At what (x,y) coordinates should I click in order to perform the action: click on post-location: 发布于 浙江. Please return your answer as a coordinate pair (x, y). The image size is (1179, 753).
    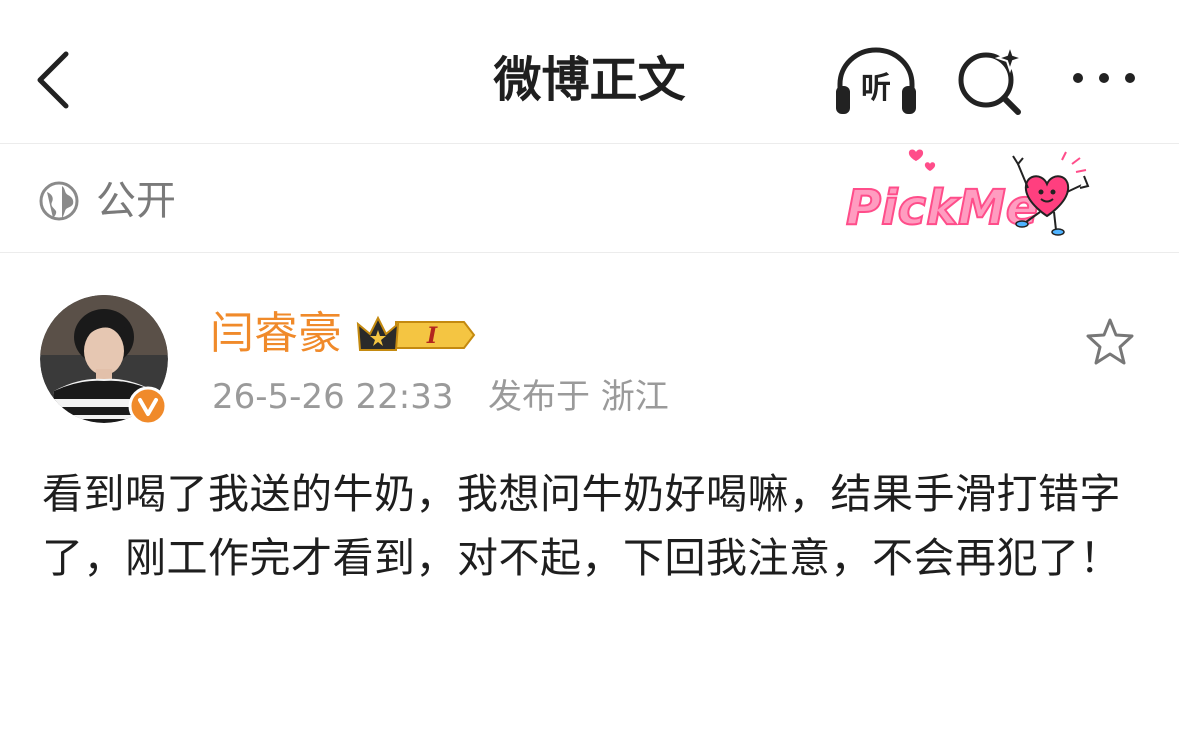
    Looking at the image, I should click on (578, 397).